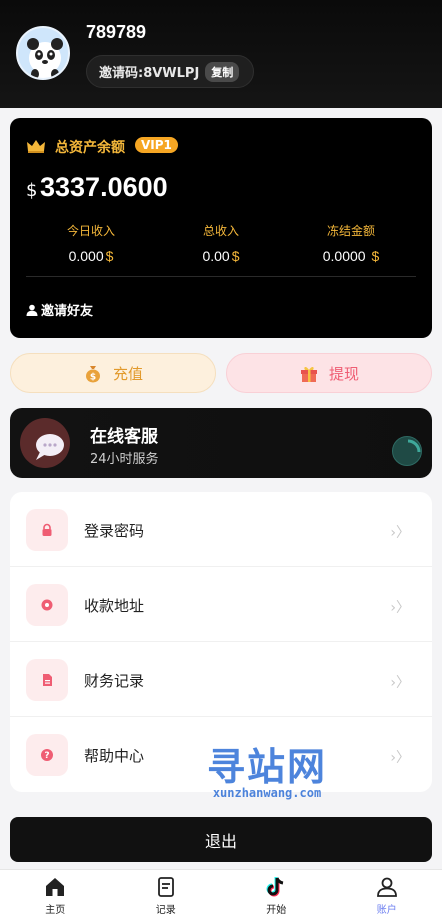 The height and width of the screenshot is (922, 442). What do you see at coordinates (45, 443) in the screenshot?
I see `chat-bubble-icon` at bounding box center [45, 443].